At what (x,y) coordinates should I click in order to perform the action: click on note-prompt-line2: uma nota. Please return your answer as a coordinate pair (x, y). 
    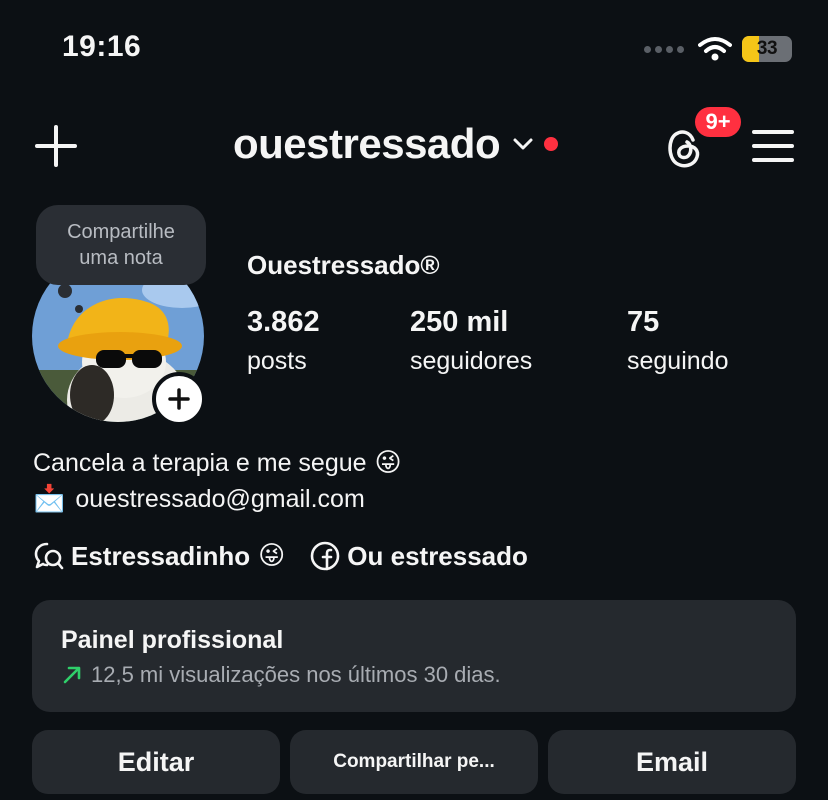
    Looking at the image, I should click on (121, 258).